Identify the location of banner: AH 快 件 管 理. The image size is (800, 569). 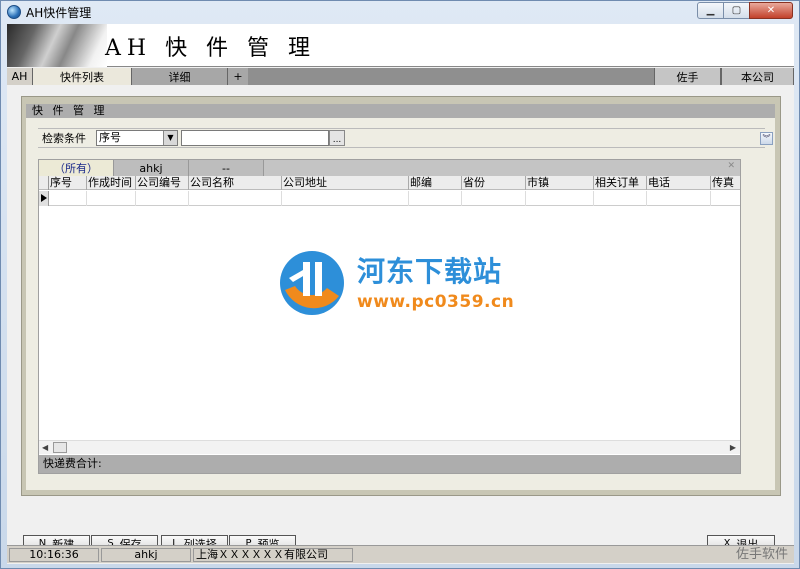
(400, 45).